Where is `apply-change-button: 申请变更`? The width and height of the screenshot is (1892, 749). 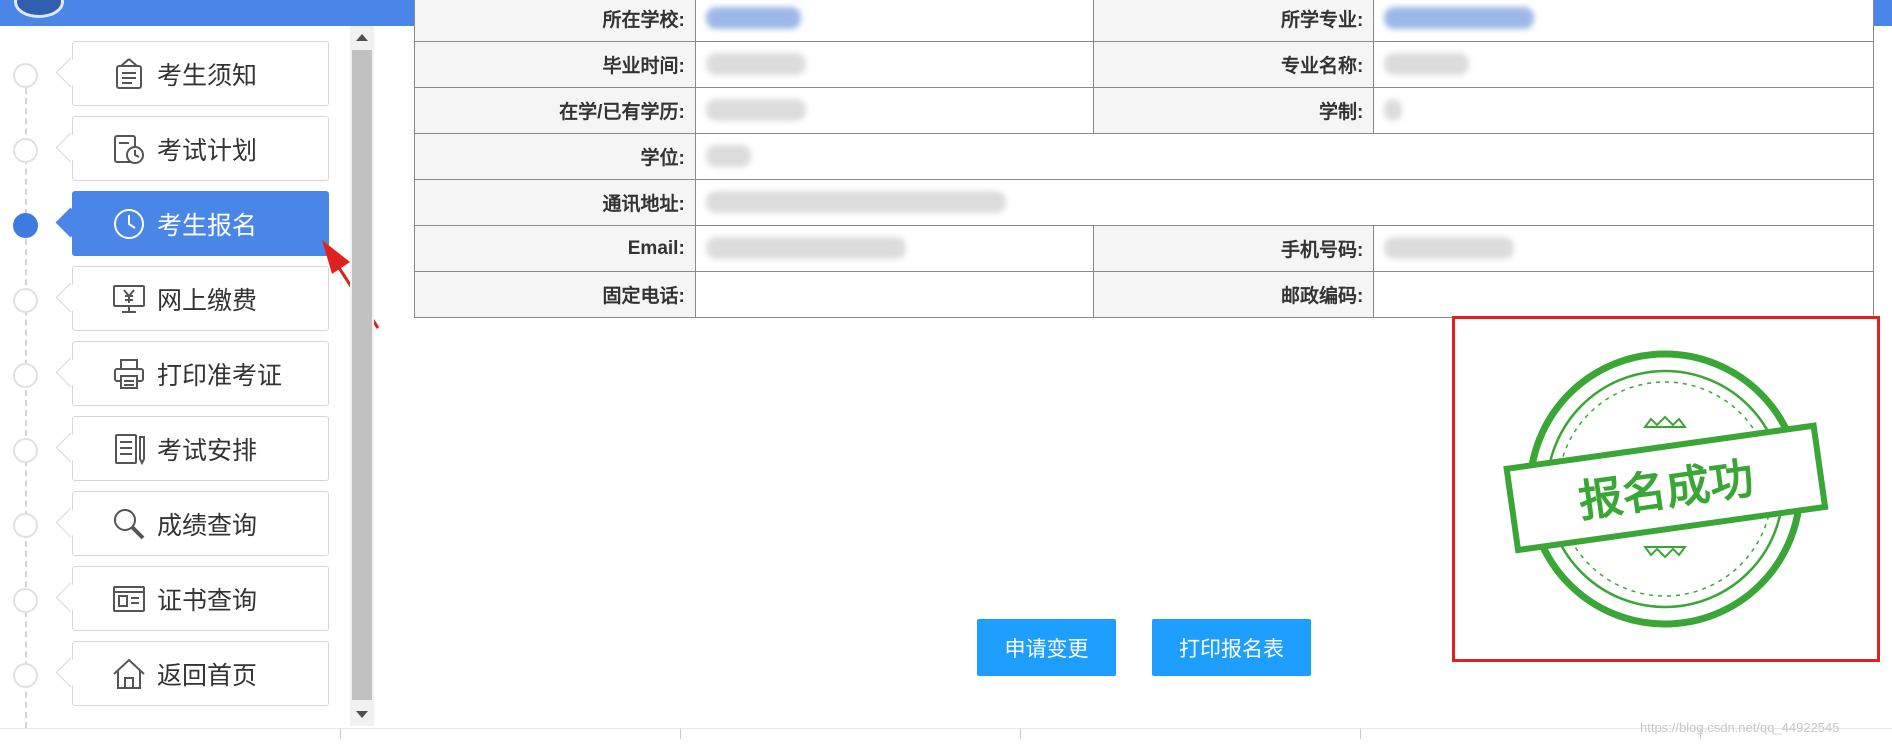
apply-change-button: 申请变更 is located at coordinates (1046, 647).